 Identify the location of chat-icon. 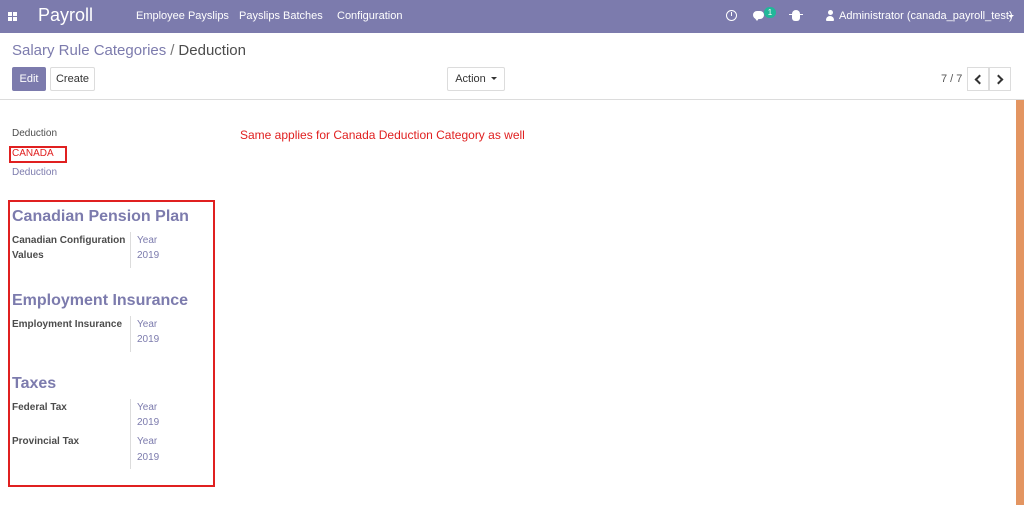
(758, 16).